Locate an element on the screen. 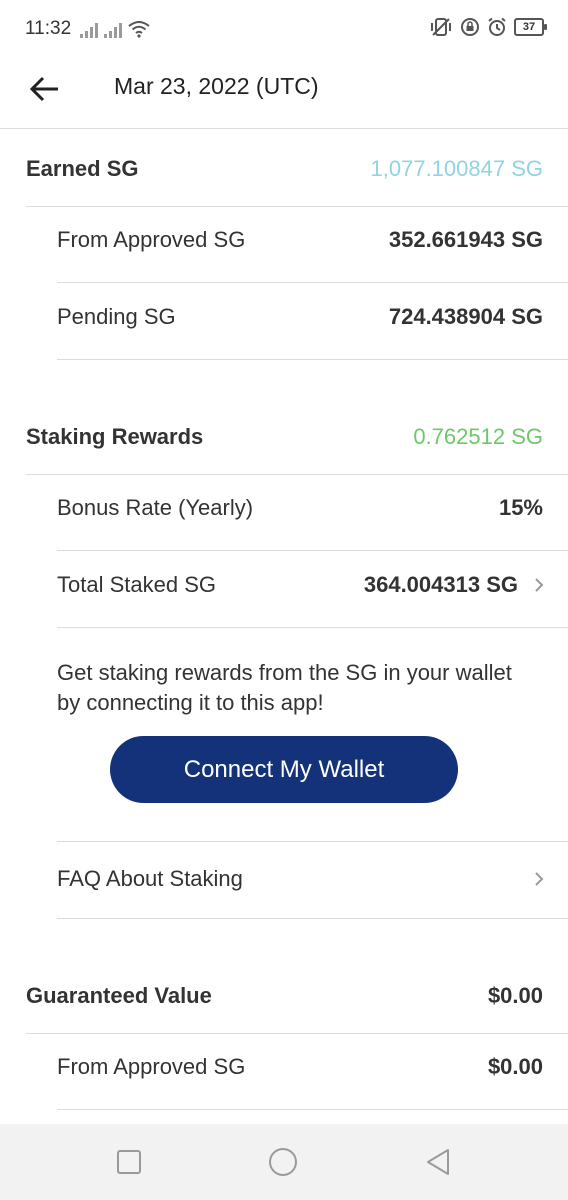  back-arrow-icon is located at coordinates (45, 89).